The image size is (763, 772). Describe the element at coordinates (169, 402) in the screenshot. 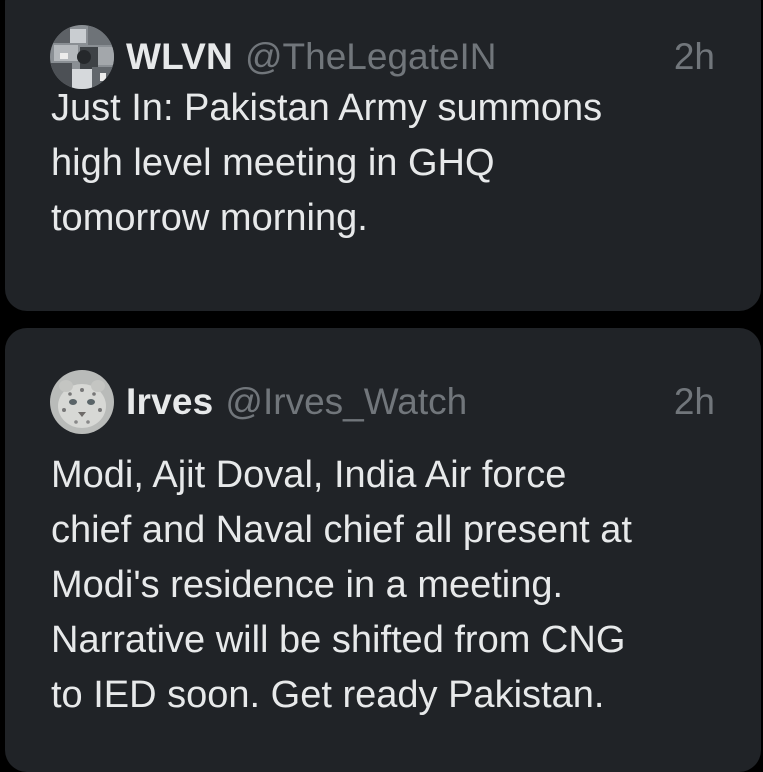

I see `display-name: Irves` at that location.